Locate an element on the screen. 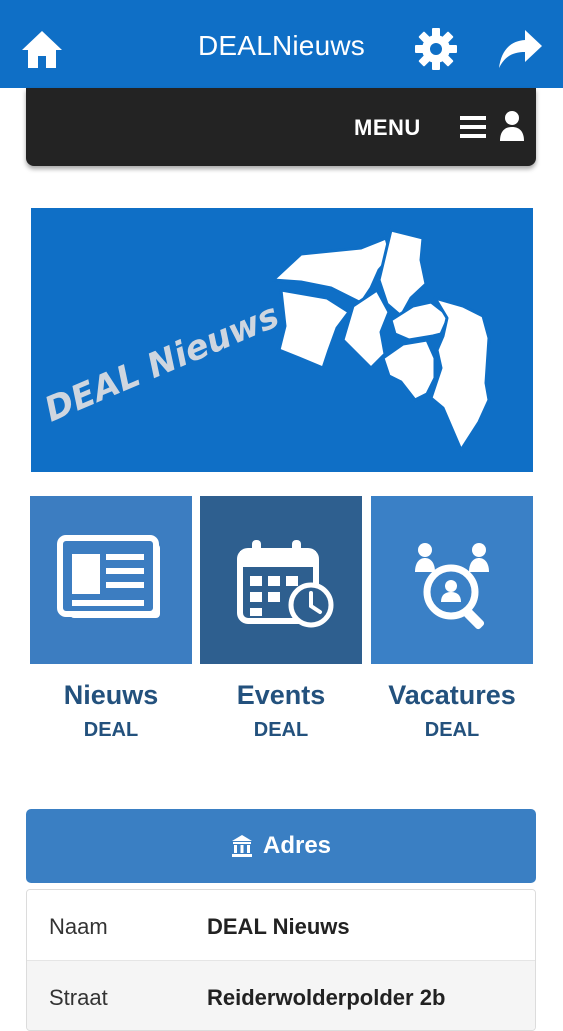 This screenshot has width=563, height=1031. events-caption: Events DEAL is located at coordinates (281, 711).